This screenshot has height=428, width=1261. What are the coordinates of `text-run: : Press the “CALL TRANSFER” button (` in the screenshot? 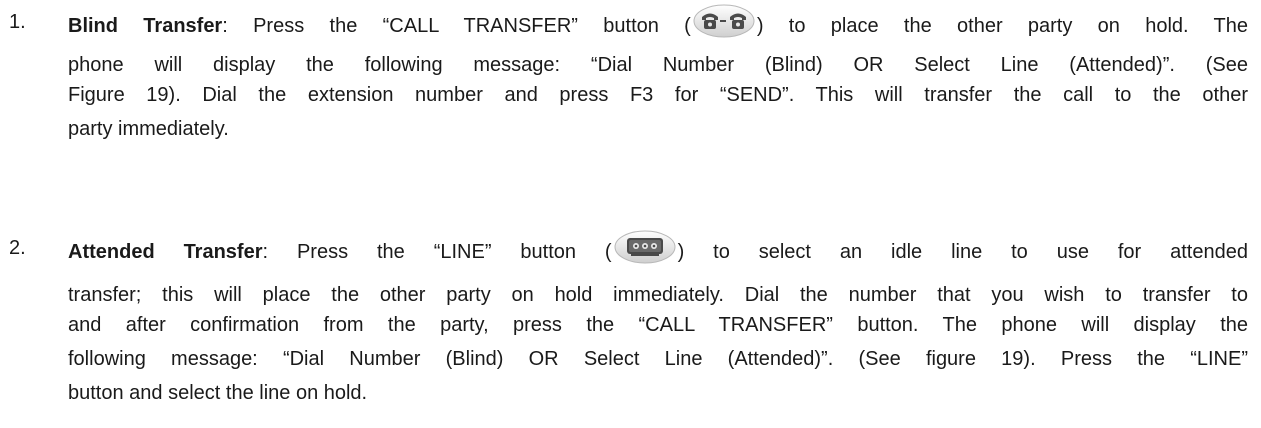 It's located at (456, 26).